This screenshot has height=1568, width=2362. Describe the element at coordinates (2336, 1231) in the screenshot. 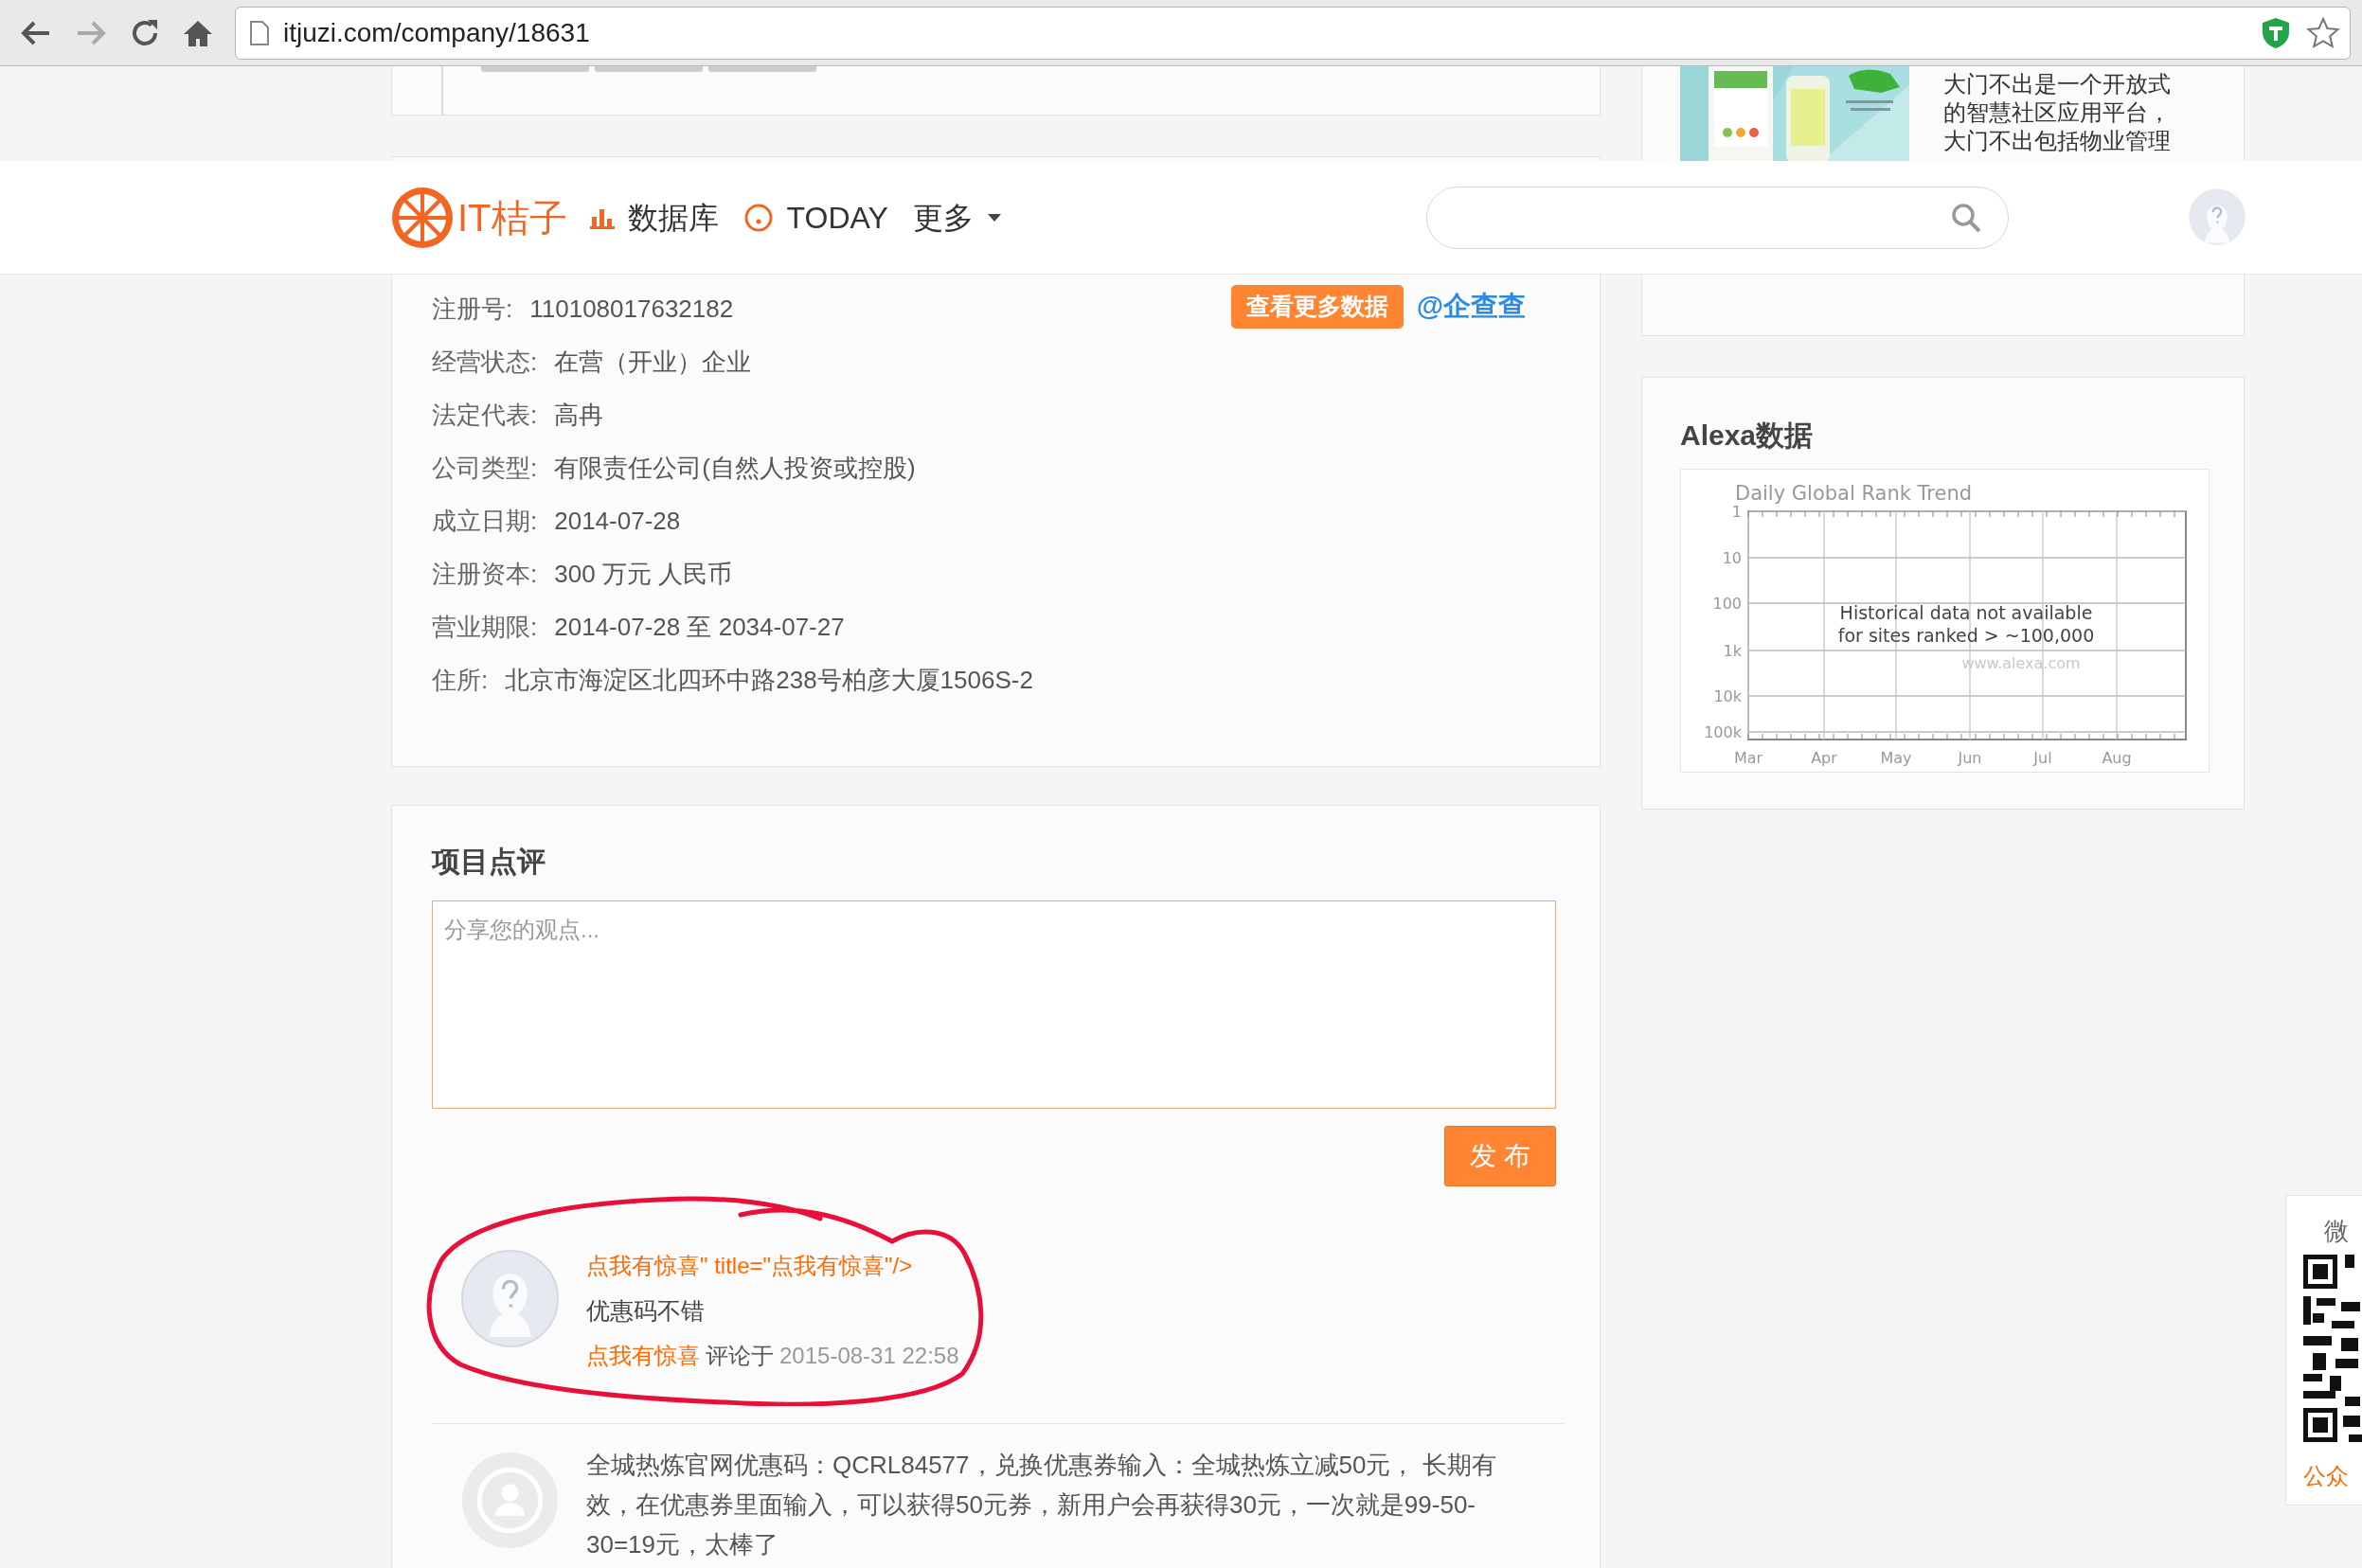

I see `qr-heading: 微` at that location.